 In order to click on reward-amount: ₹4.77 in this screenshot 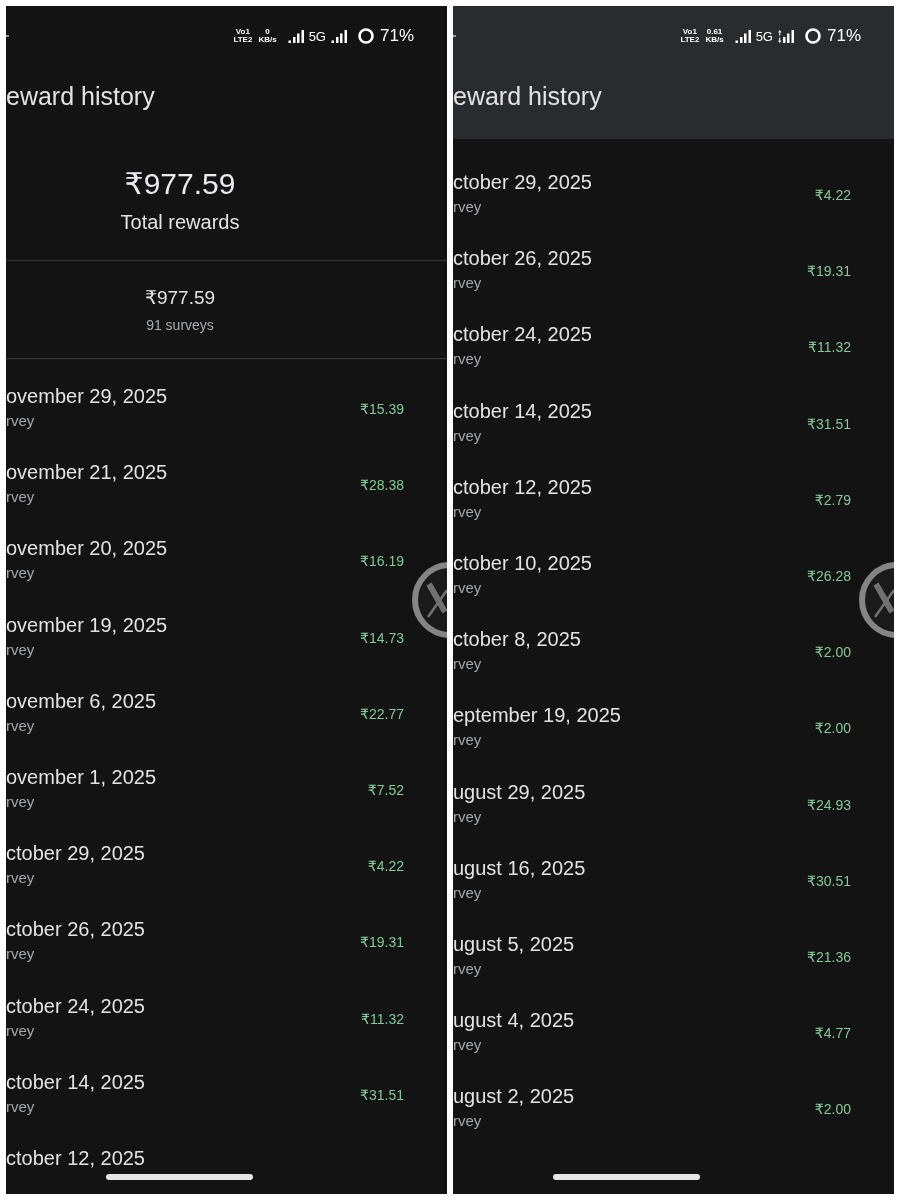, I will do `click(832, 1033)`.